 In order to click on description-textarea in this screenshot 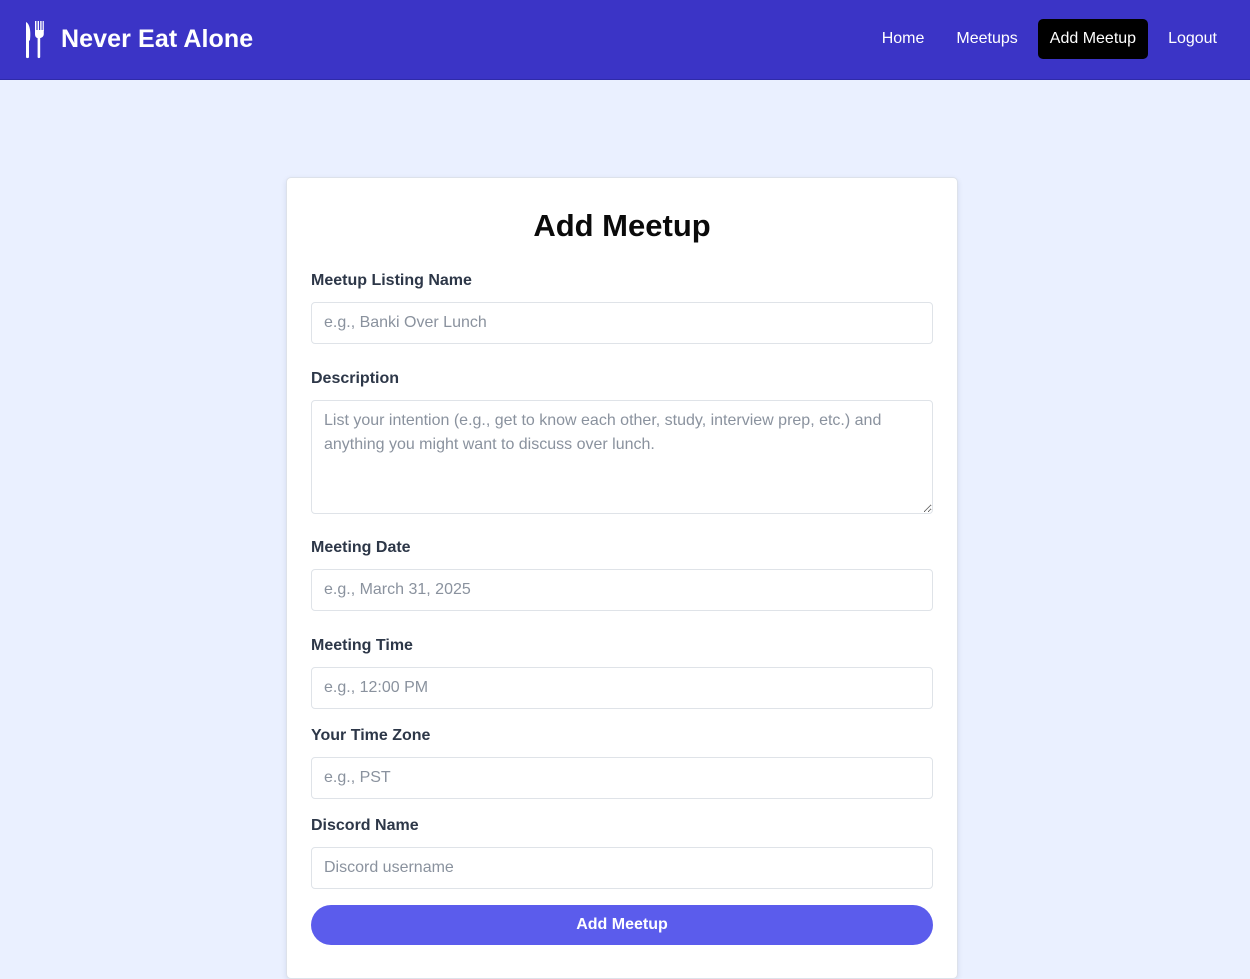, I will do `click(622, 457)`.